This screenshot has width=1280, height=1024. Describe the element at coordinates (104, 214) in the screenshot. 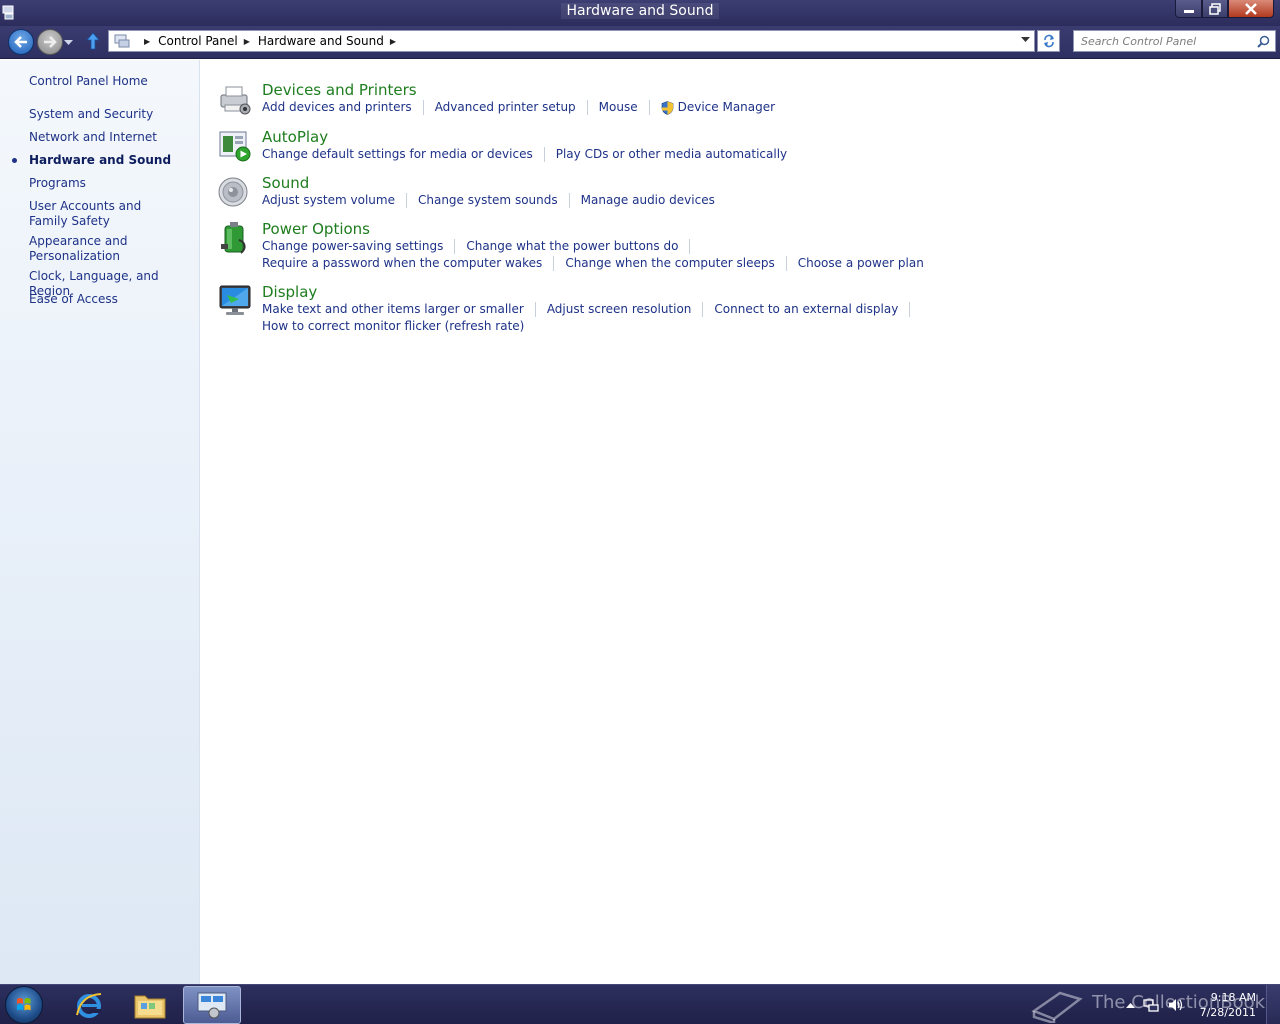

I see `sidebar-item-user-accounts: User Accounts and Family Safety` at that location.